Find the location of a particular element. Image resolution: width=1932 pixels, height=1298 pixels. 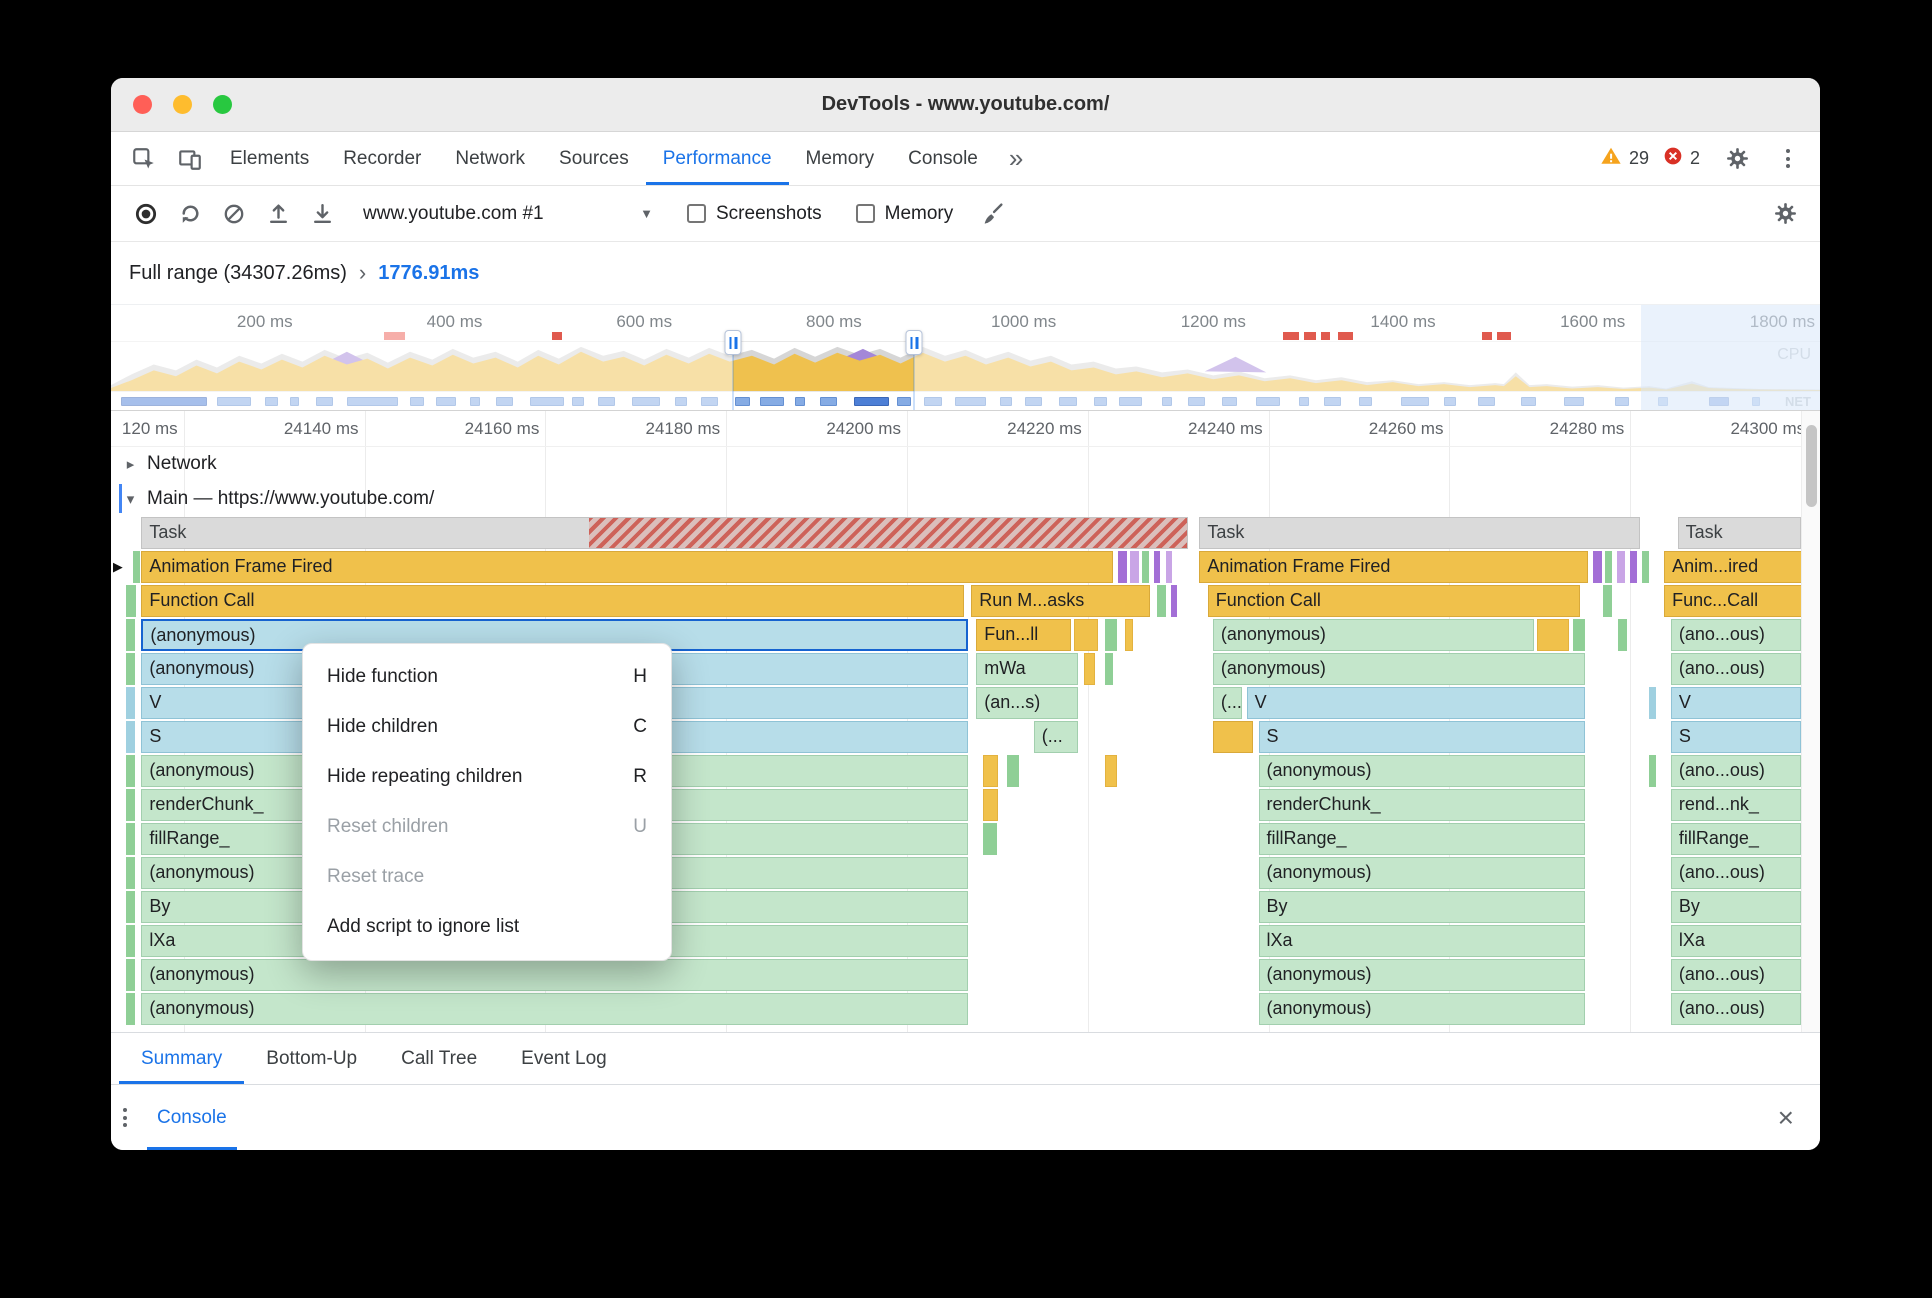

clear-icon is located at coordinates (234, 214).